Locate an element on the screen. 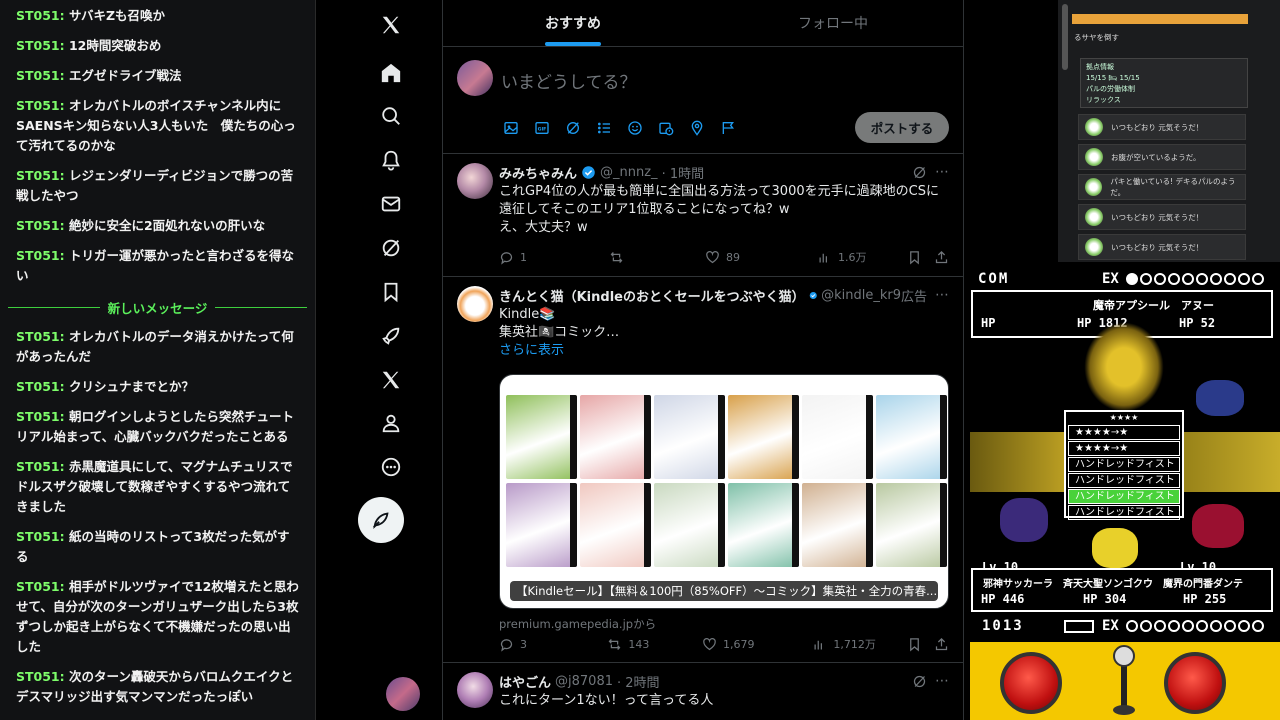 This screenshot has width=1280, height=720. compose-post-button is located at coordinates (381, 520).